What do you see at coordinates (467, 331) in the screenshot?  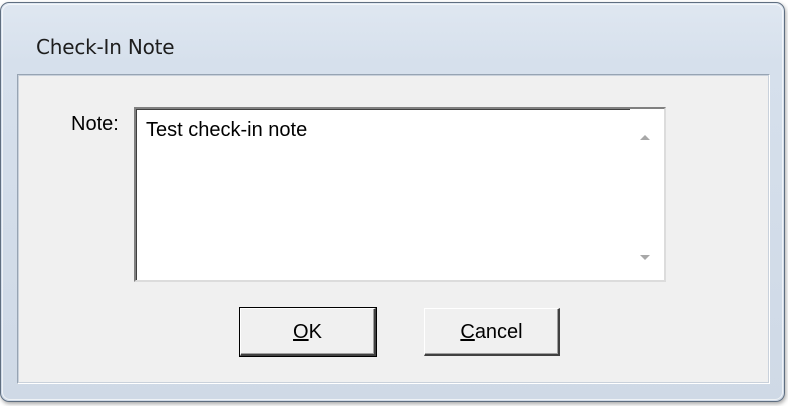 I see `cancel-button-mnemonic: C` at bounding box center [467, 331].